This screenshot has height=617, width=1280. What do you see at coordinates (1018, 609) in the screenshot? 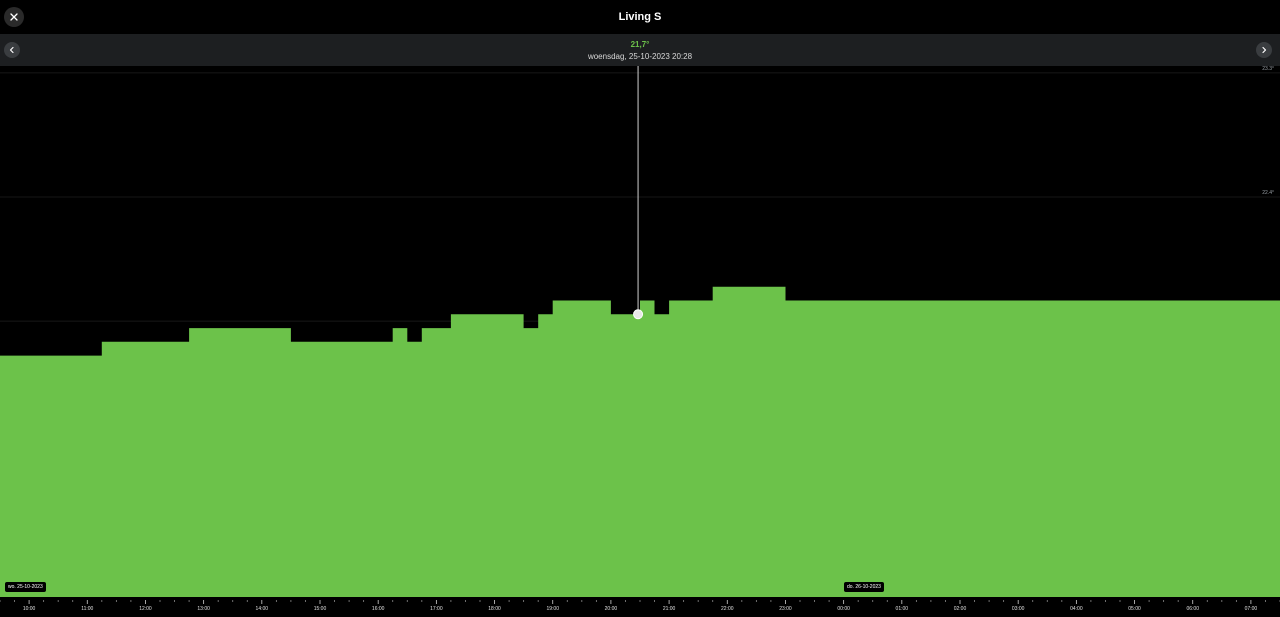
I see `x-tick-label: 03:00` at bounding box center [1018, 609].